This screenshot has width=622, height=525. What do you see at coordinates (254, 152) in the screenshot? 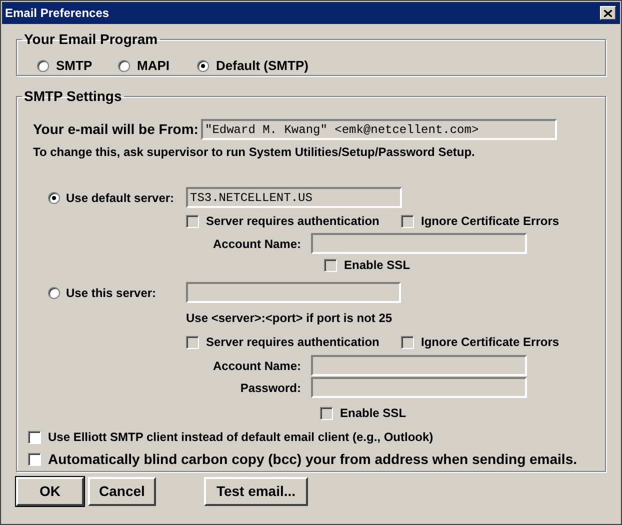
I see `note-text: To change this, ask supervisor to run System Utilities/Setup/Password Setup.` at bounding box center [254, 152].